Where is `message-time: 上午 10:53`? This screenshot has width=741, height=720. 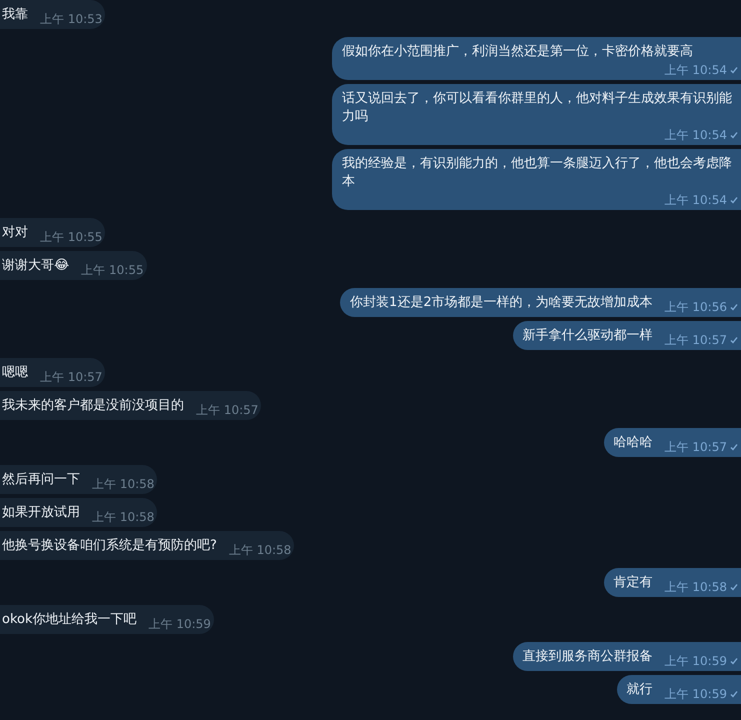
message-time: 上午 10:53 is located at coordinates (71, 19).